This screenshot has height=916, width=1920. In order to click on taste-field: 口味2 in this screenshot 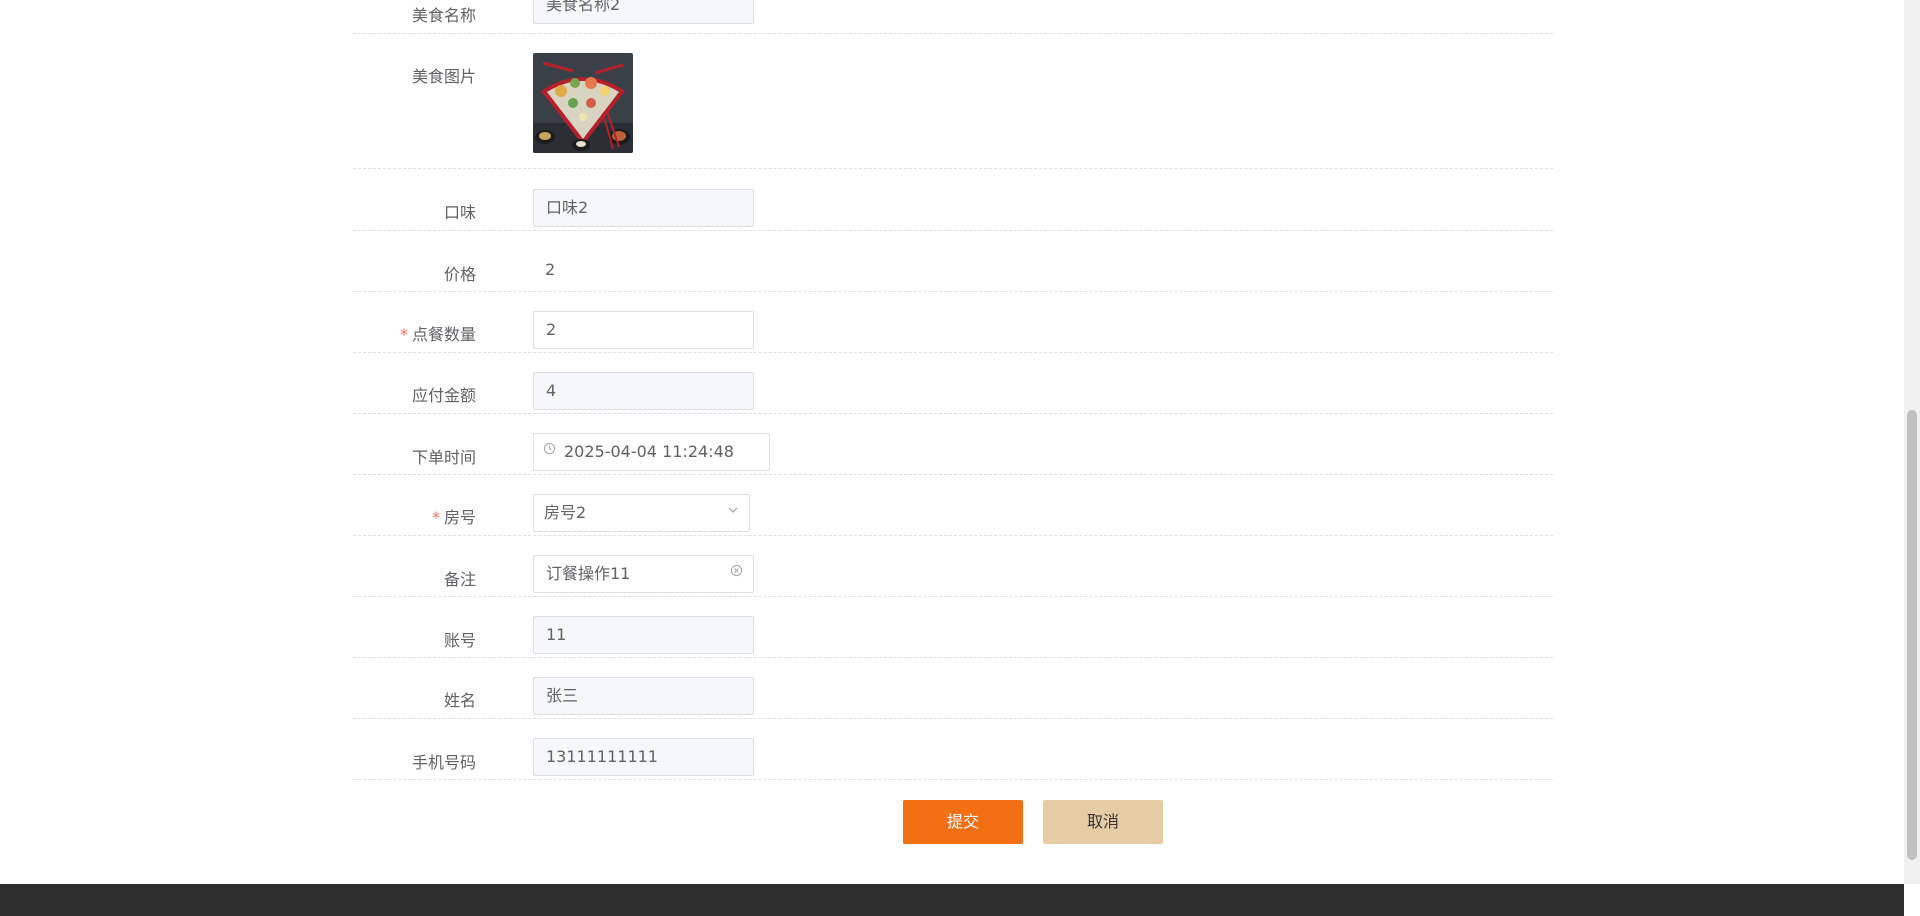, I will do `click(643, 208)`.